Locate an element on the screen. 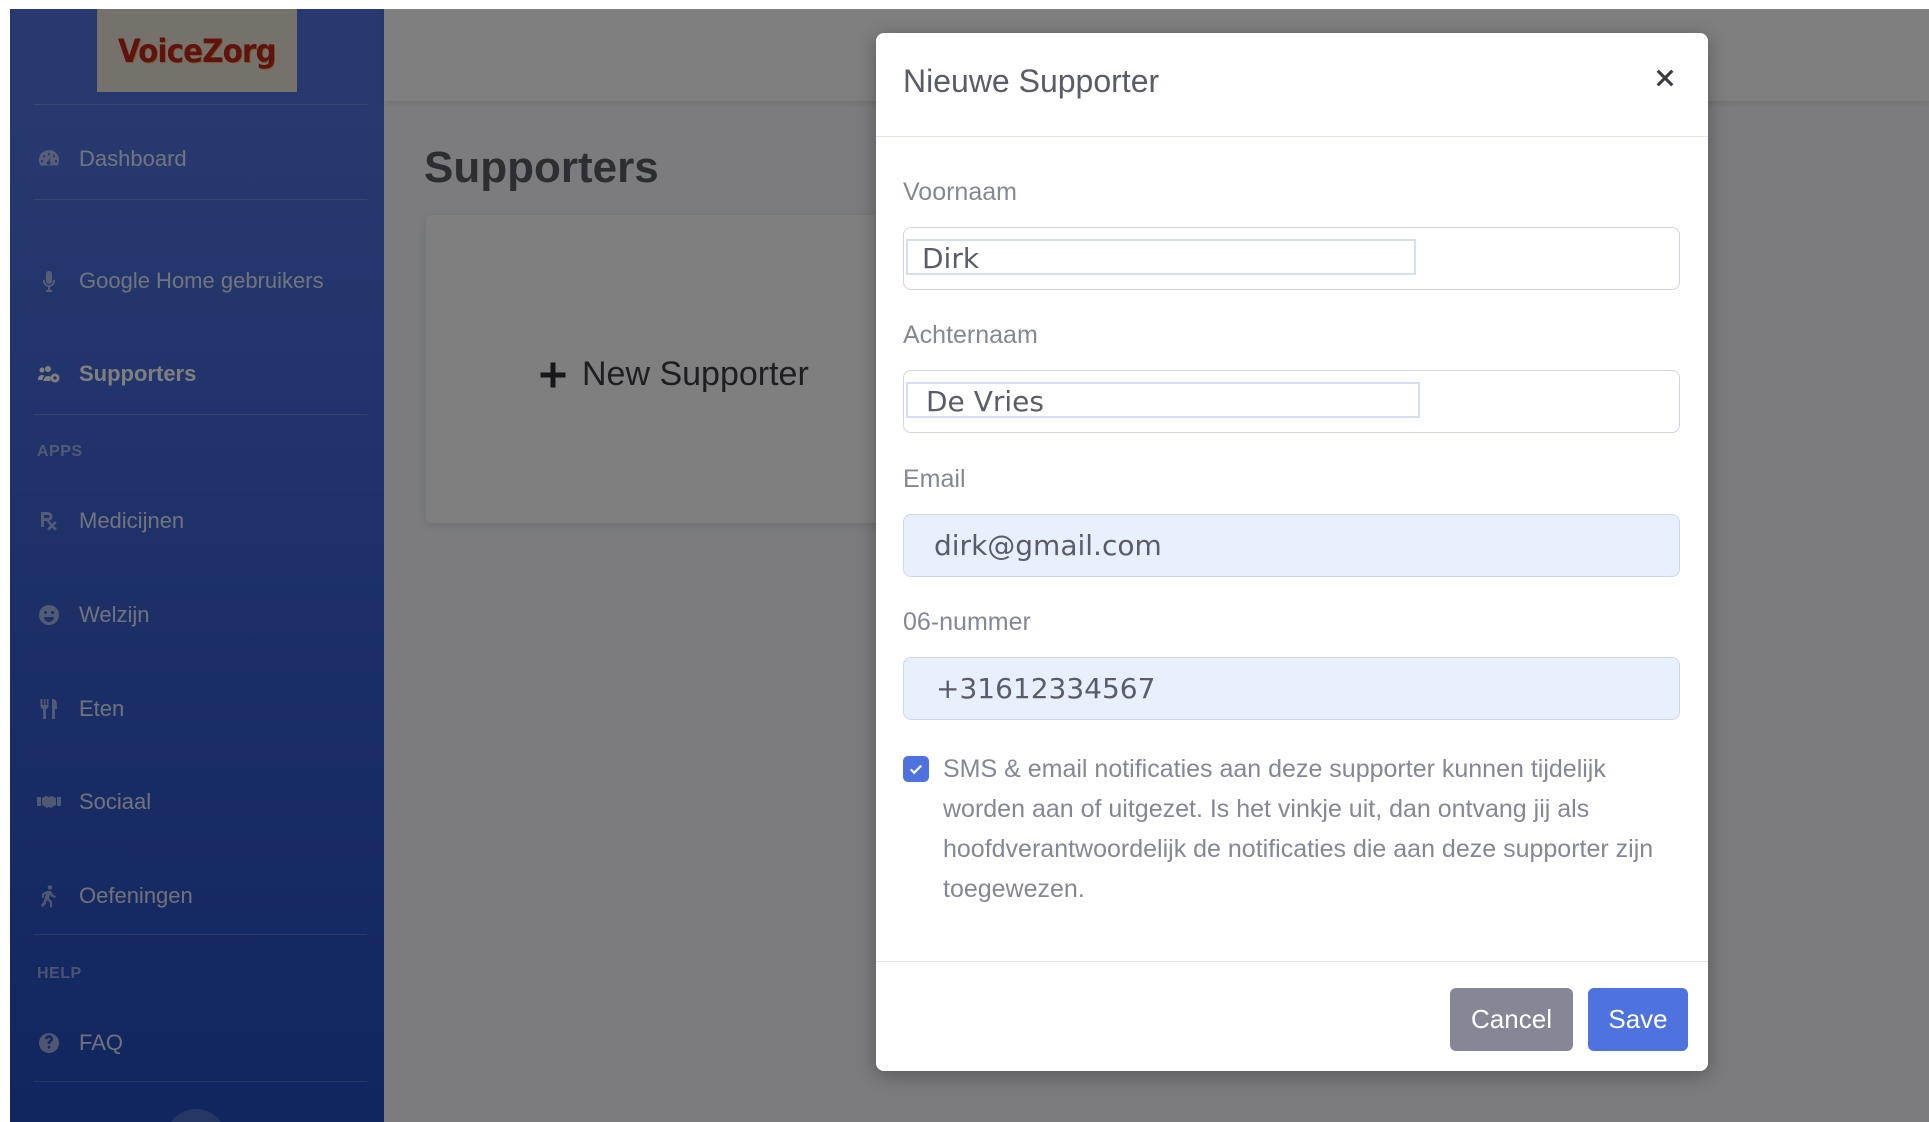 The height and width of the screenshot is (1122, 1929). autofill-highlight is located at coordinates (1161, 257).